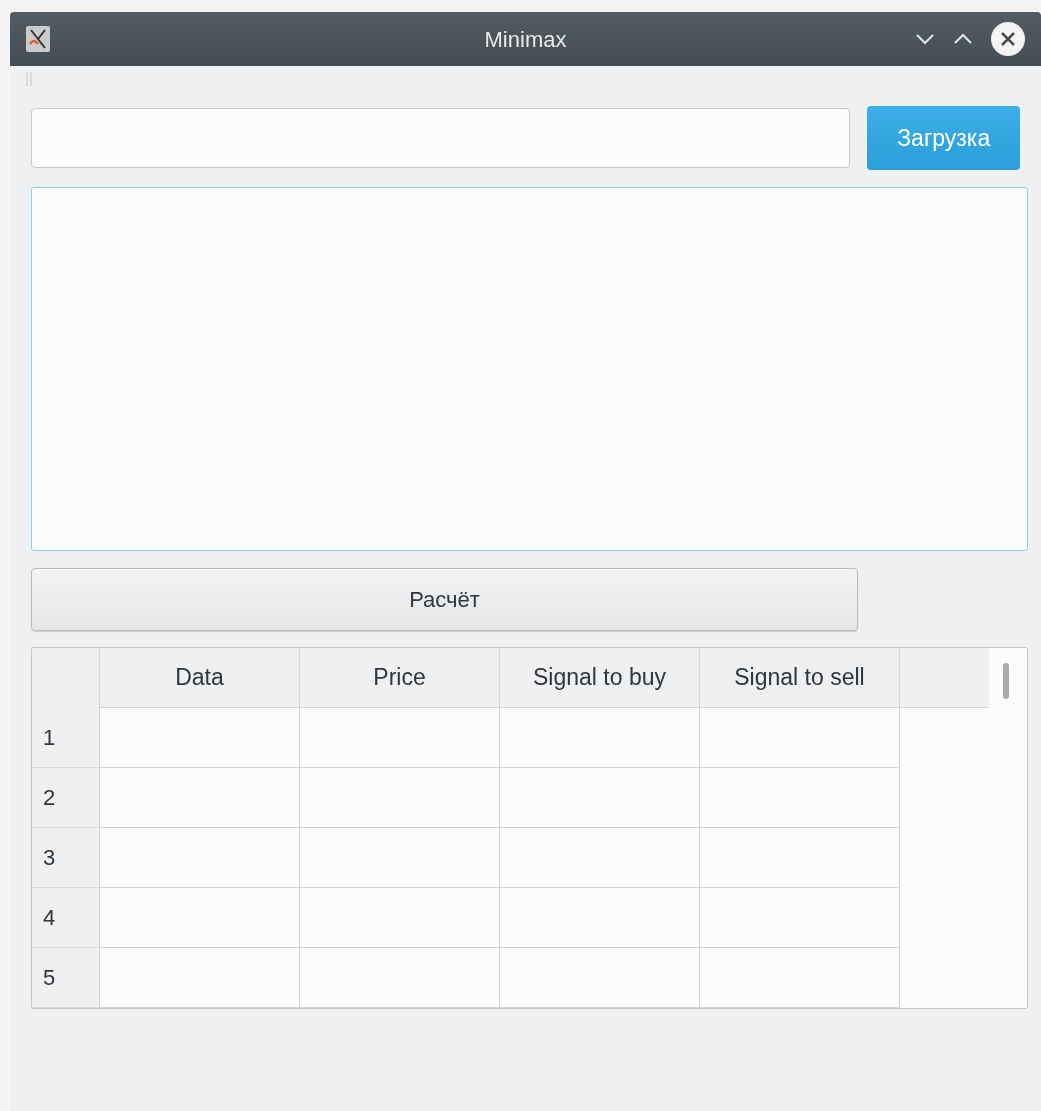  I want to click on column-header: Signal to sell, so click(799, 678).